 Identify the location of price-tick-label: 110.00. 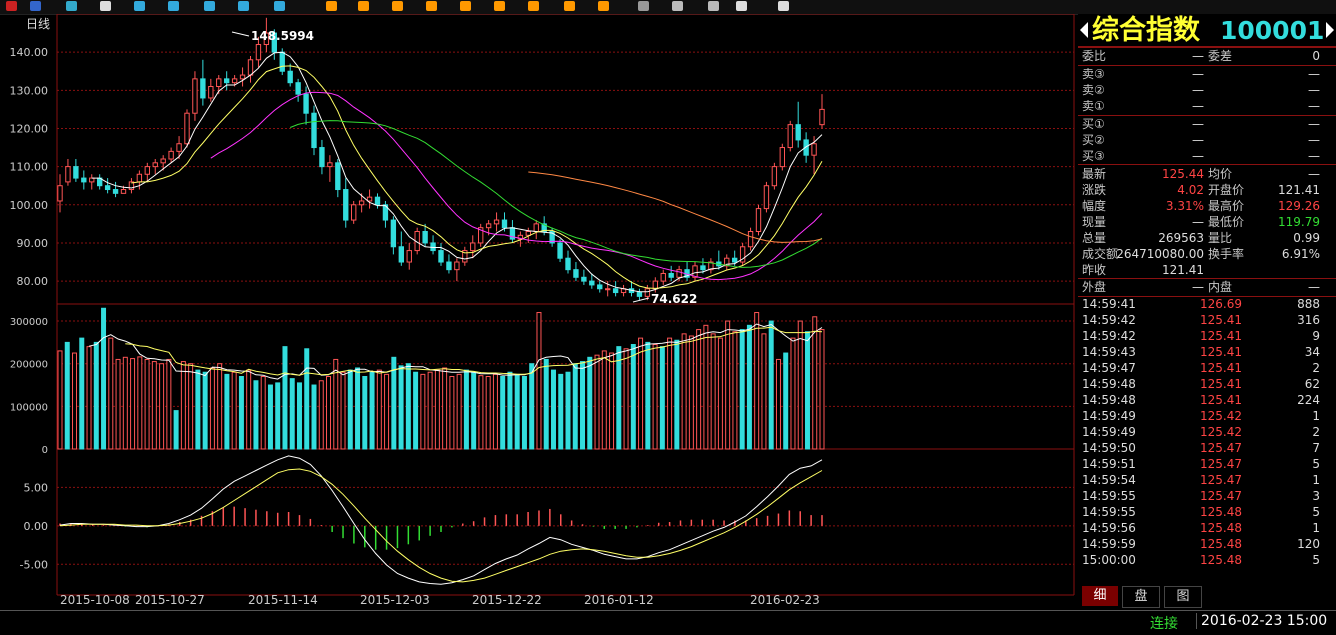
(29, 167).